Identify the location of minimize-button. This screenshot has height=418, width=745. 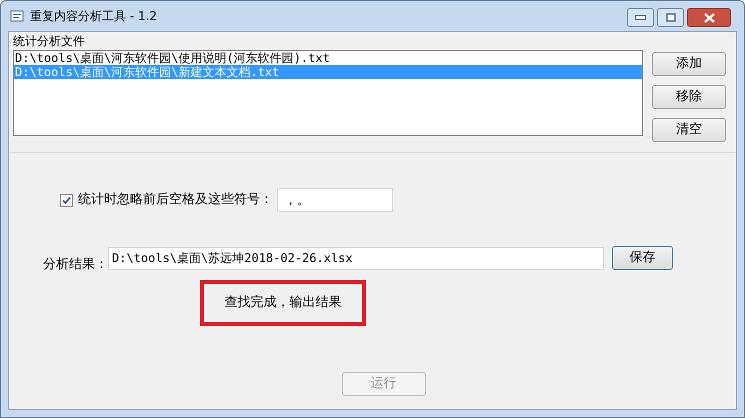
(640, 17).